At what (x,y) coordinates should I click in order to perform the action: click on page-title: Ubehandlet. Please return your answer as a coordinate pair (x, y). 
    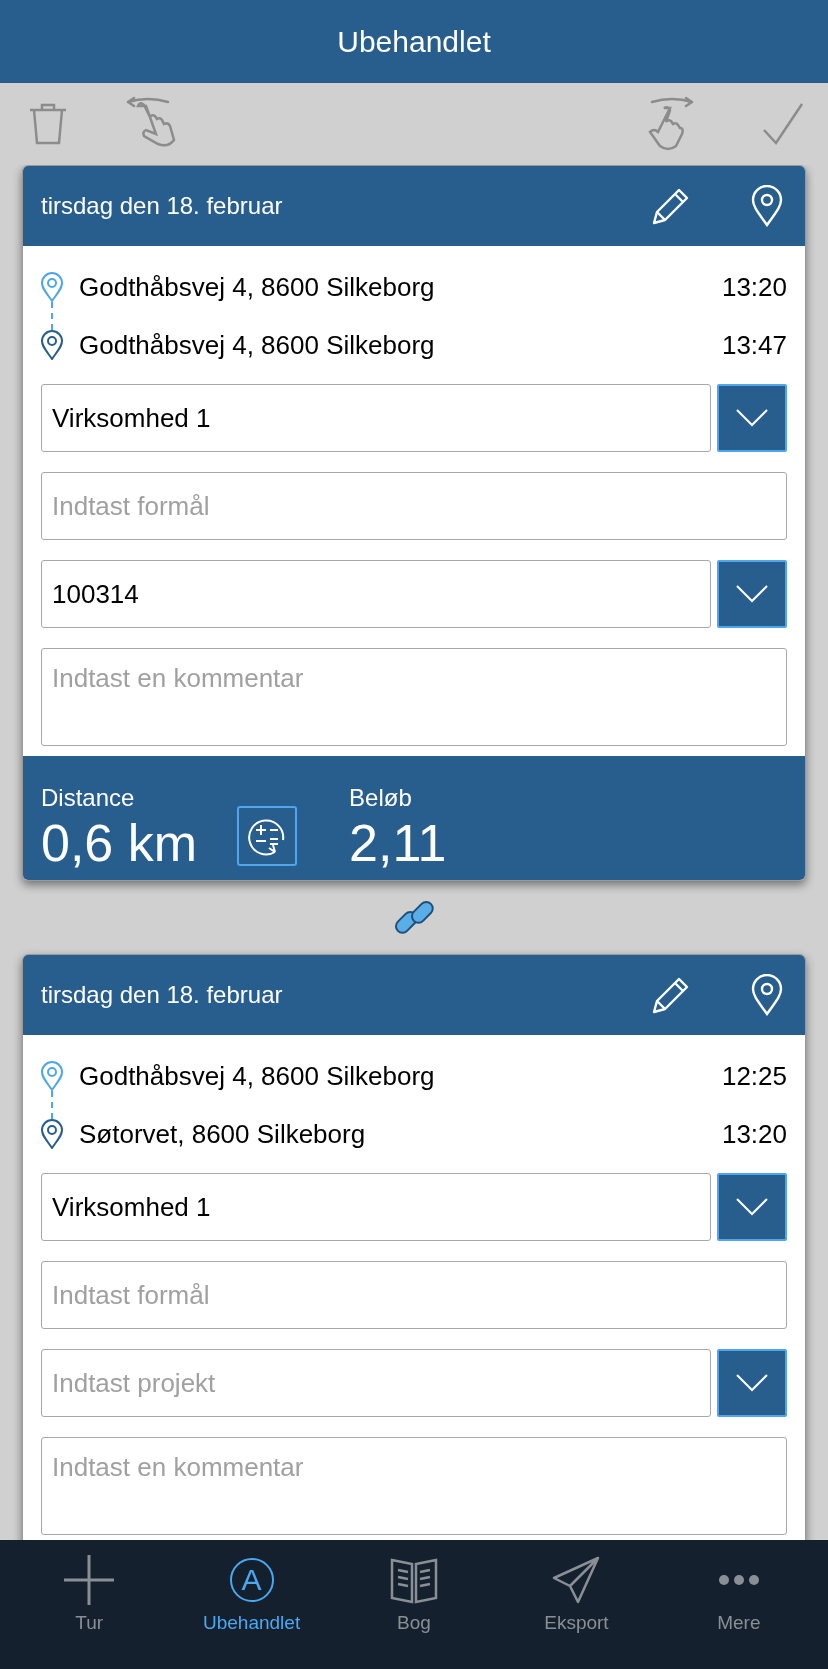
    Looking at the image, I should click on (414, 41).